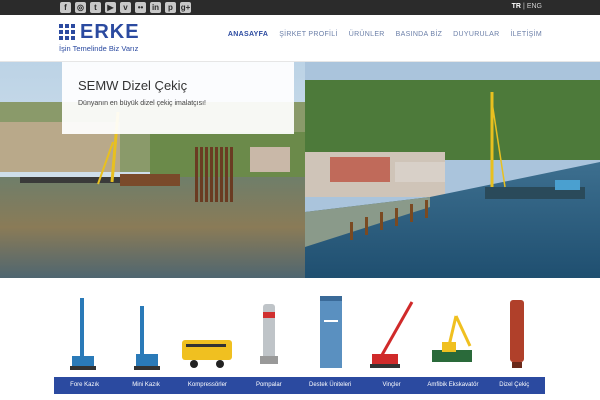  I want to click on twitter-icon: t, so click(95, 7).